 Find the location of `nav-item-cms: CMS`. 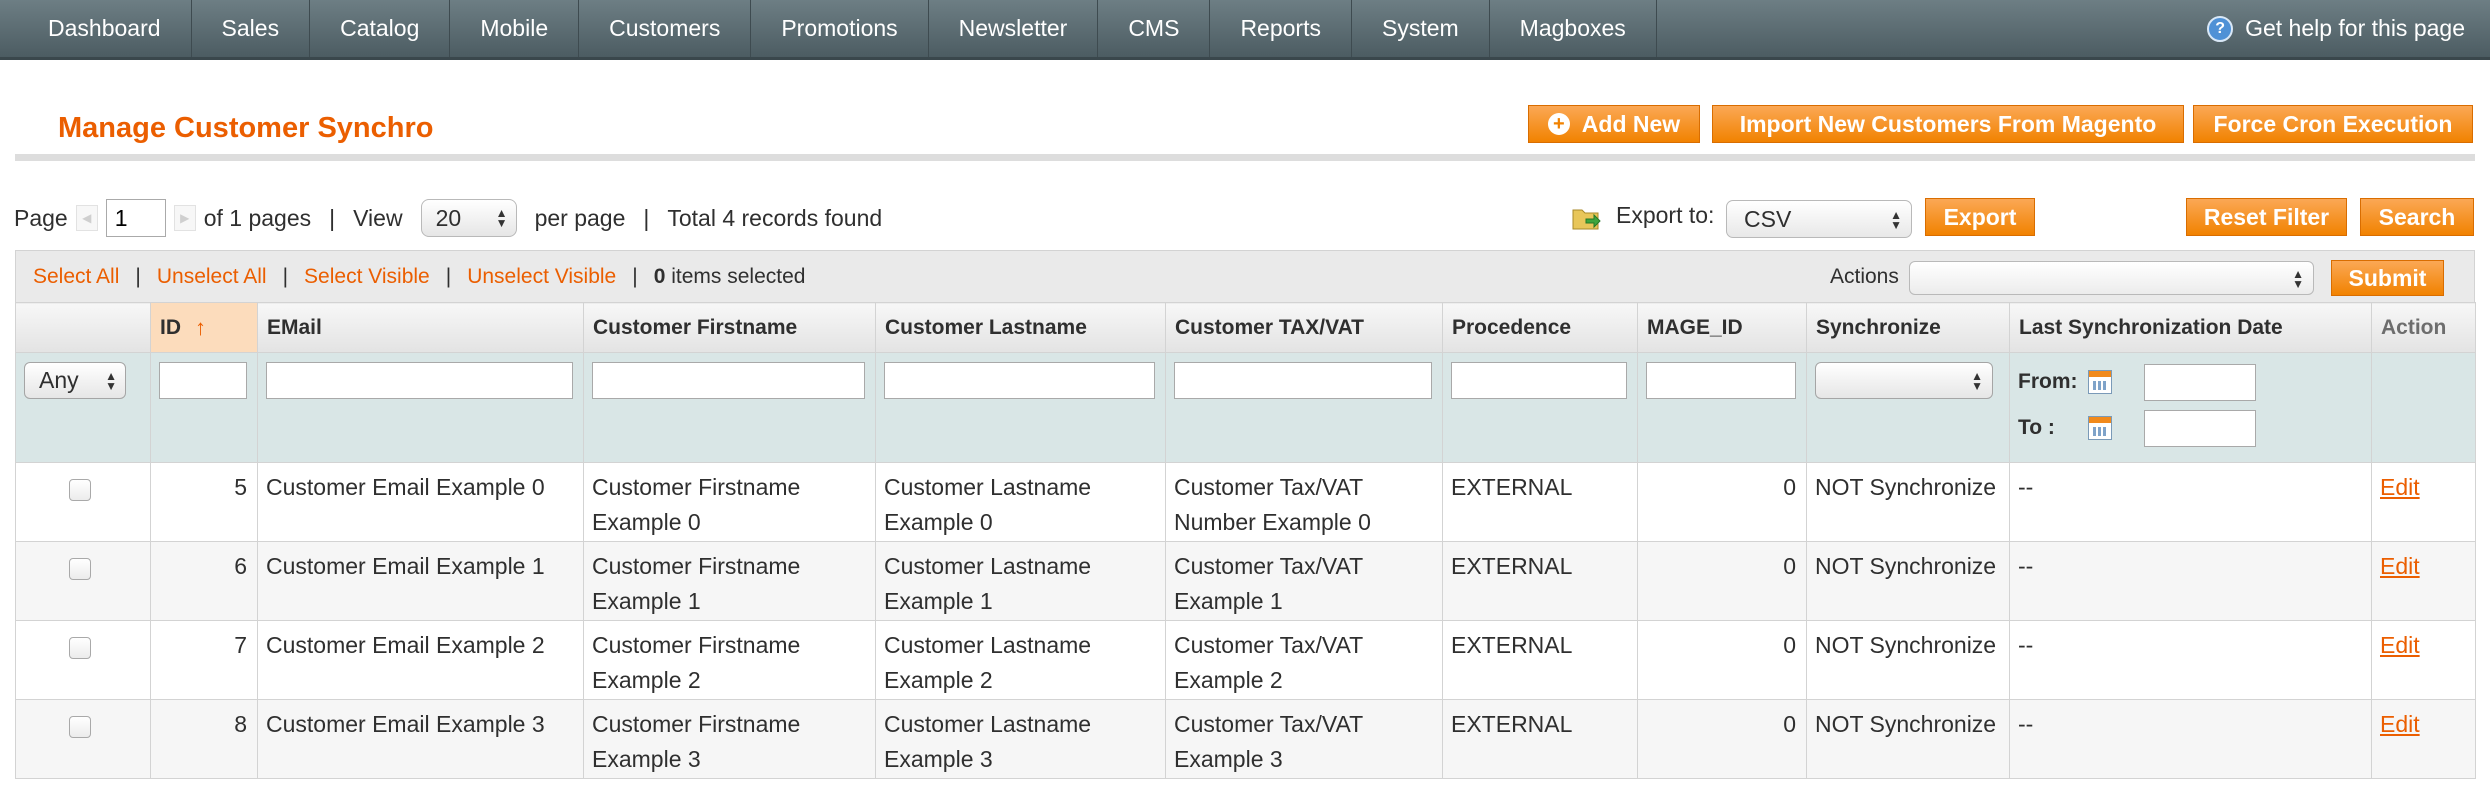

nav-item-cms: CMS is located at coordinates (1154, 28).